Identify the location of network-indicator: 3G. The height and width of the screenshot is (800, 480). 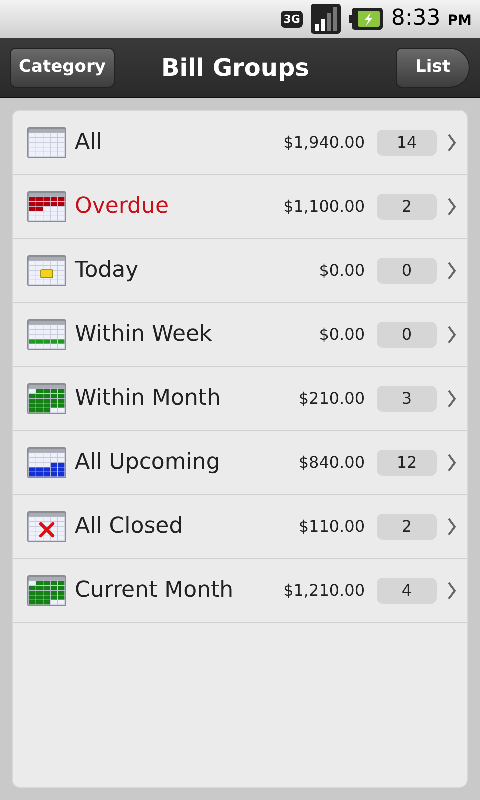
(292, 19).